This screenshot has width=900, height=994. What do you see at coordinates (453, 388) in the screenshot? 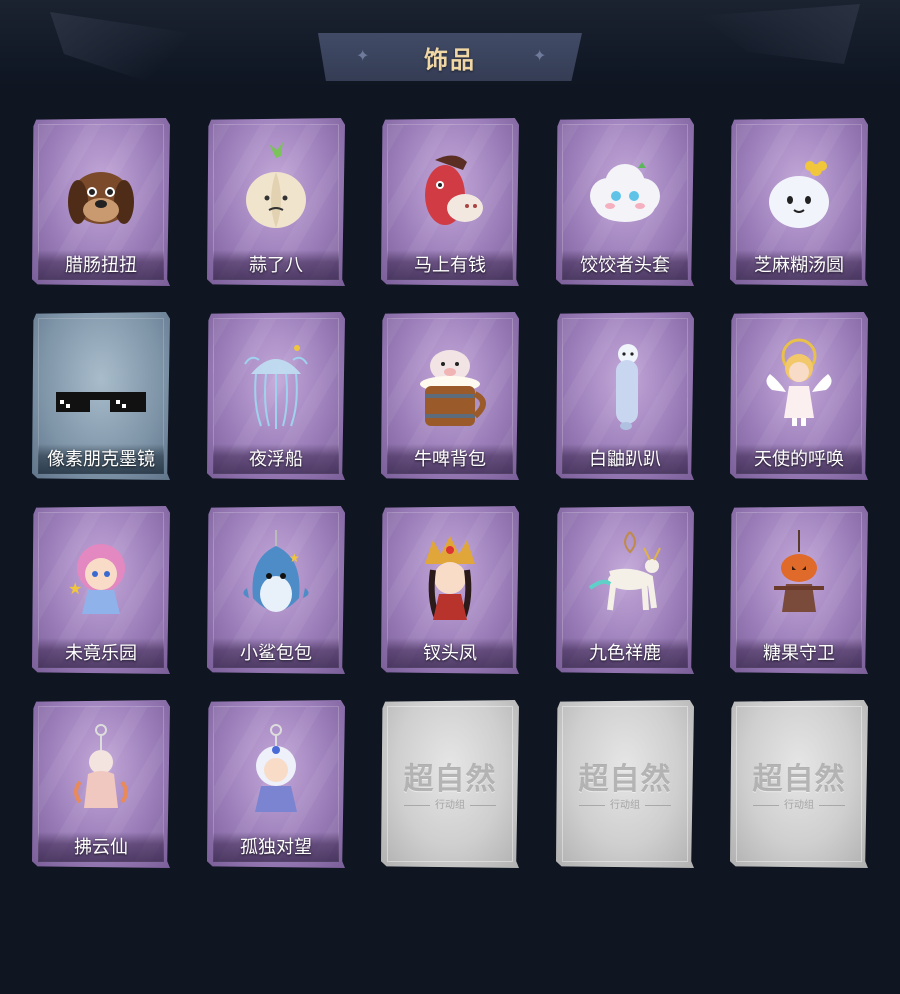
I see `cow-beer-mug-icon` at bounding box center [453, 388].